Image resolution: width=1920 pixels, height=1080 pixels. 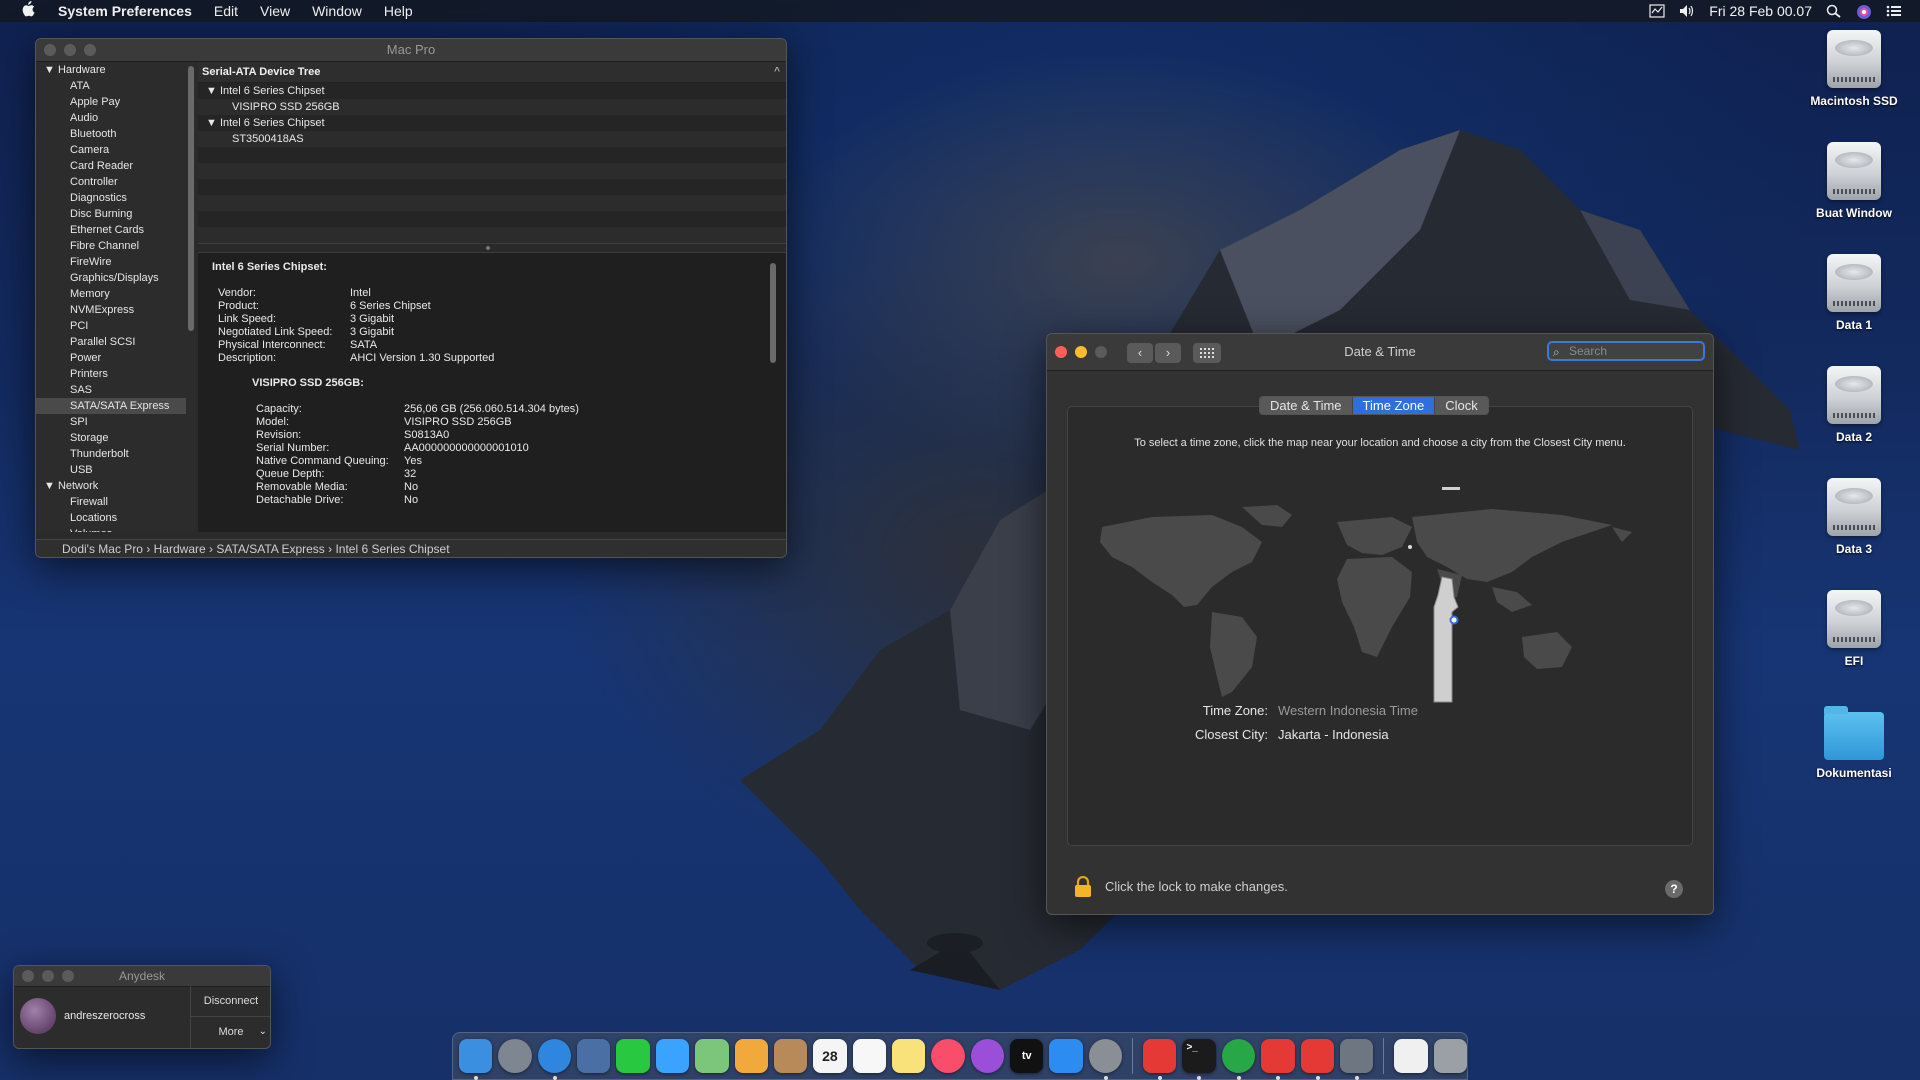 I want to click on tab-time-zone: Time Zone, so click(x=1394, y=405).